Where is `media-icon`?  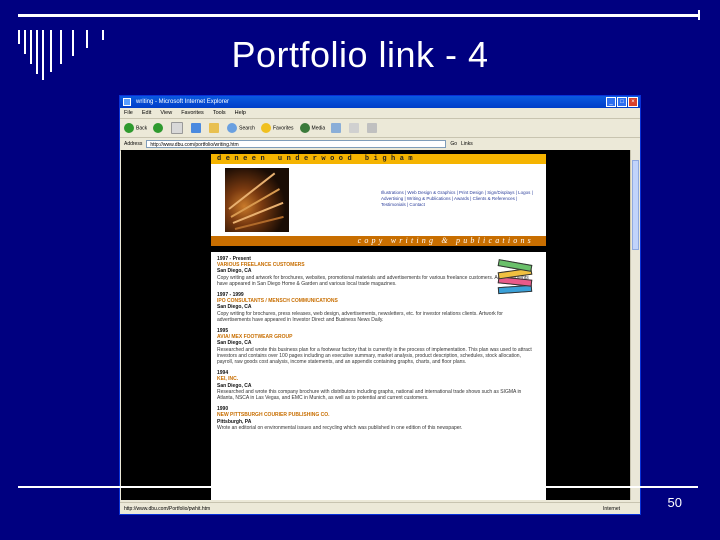 media-icon is located at coordinates (304, 128).